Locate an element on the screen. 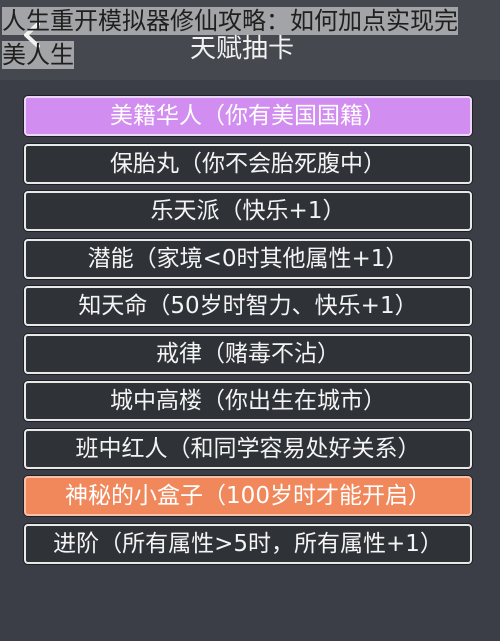  talent-item-1: 美籍华人（你有美国国籍） is located at coordinates (248, 116).